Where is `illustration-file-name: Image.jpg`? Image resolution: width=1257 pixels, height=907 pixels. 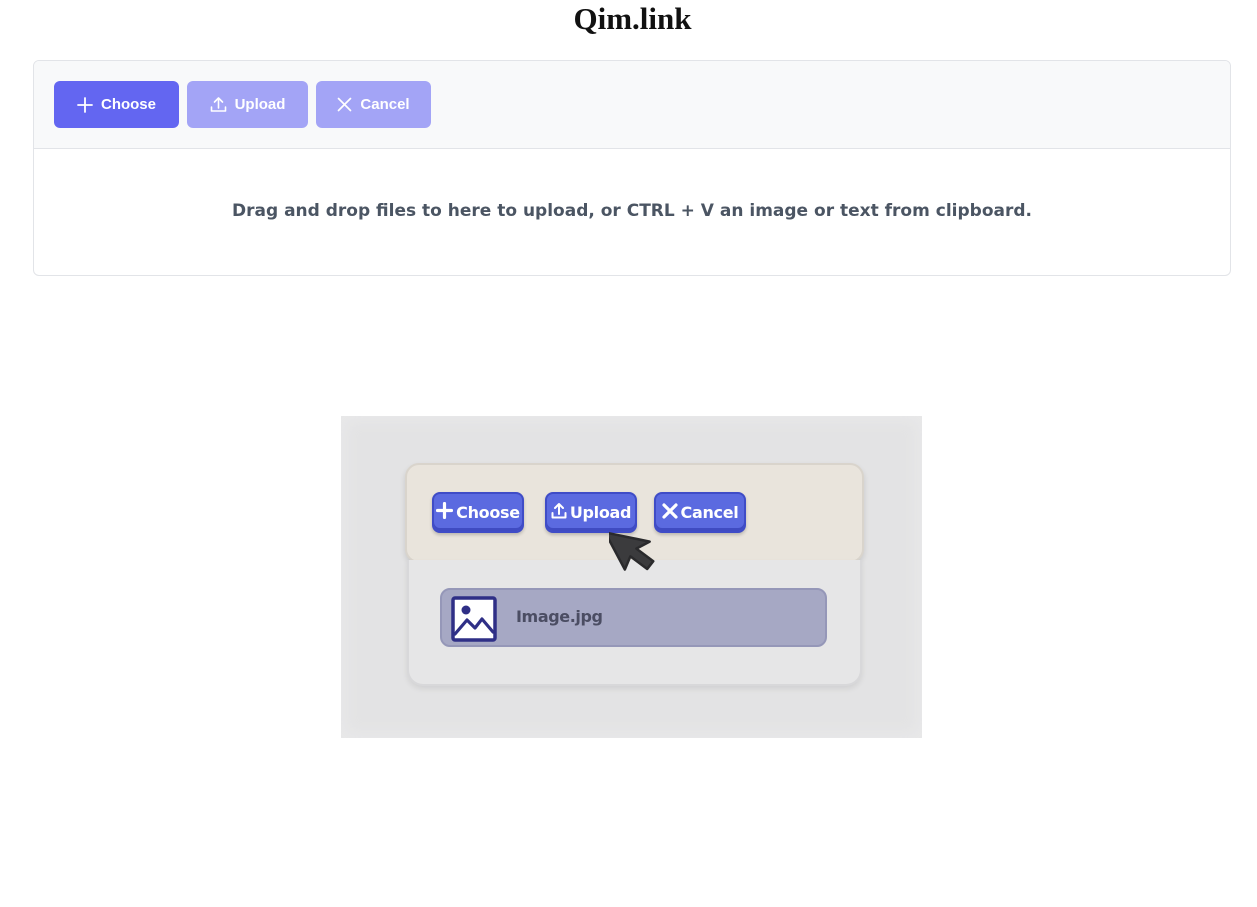
illustration-file-name: Image.jpg is located at coordinates (559, 616).